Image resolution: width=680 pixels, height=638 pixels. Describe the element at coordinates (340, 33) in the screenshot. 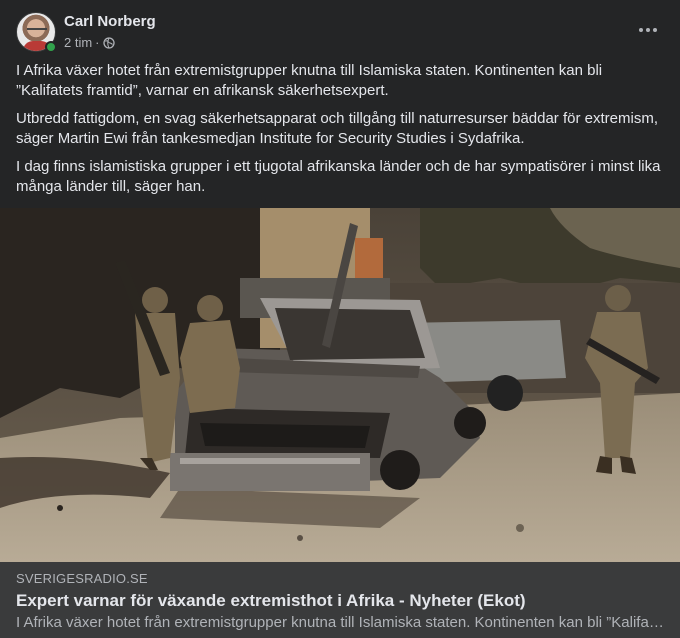

I see `post-header: Carl Norberg 2 tim ·` at that location.